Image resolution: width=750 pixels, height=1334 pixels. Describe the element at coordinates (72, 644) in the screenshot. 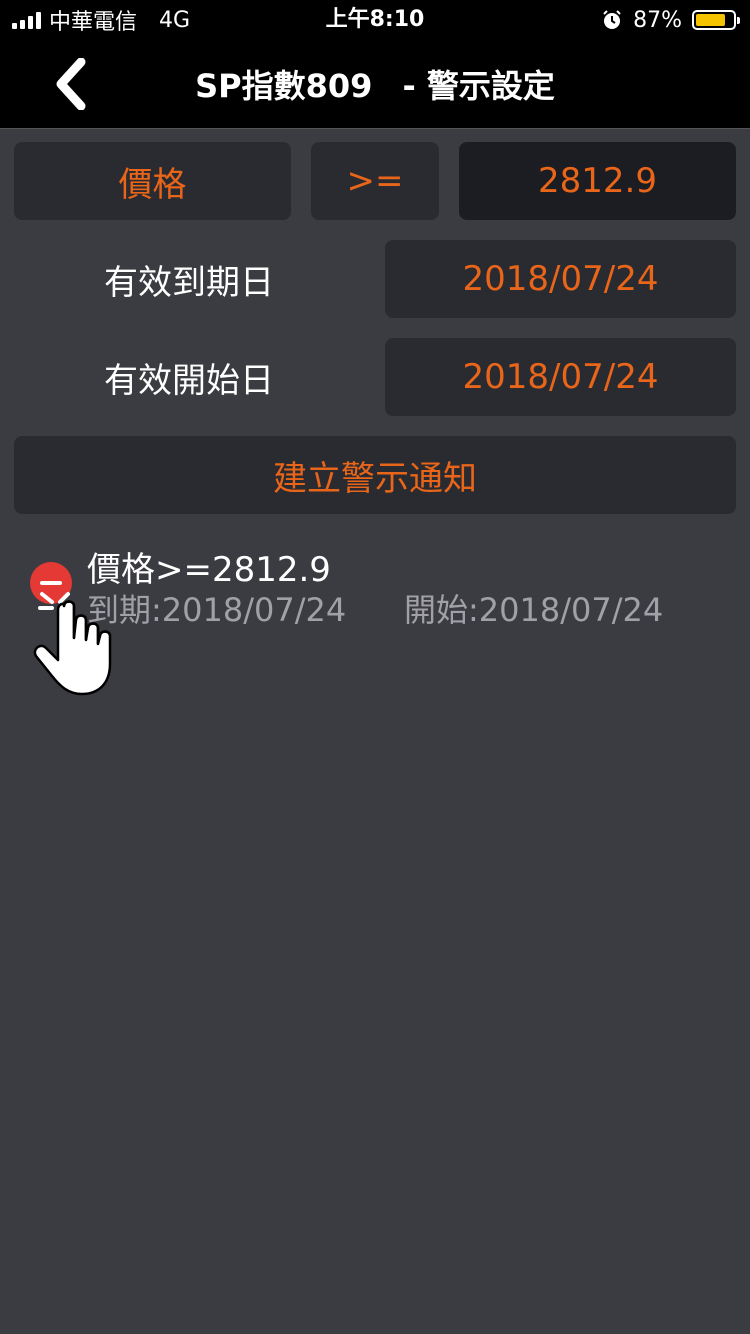

I see `tap-hand-icon` at that location.